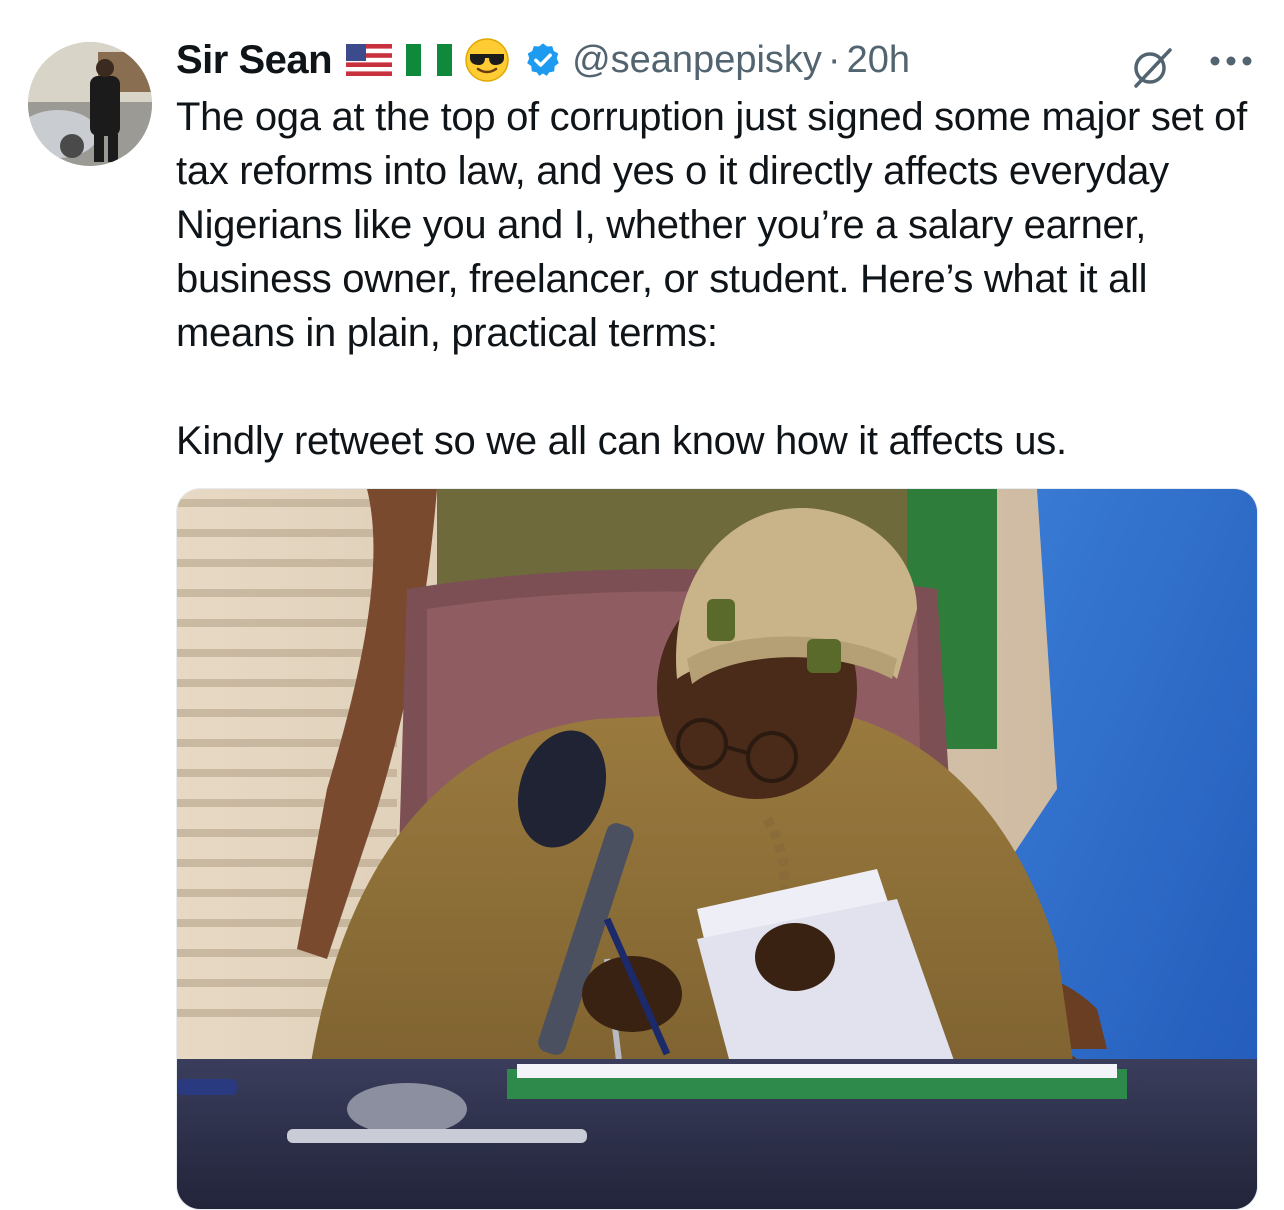 This screenshot has width=1284, height=1210. I want to click on author-avatar, so click(90, 104).